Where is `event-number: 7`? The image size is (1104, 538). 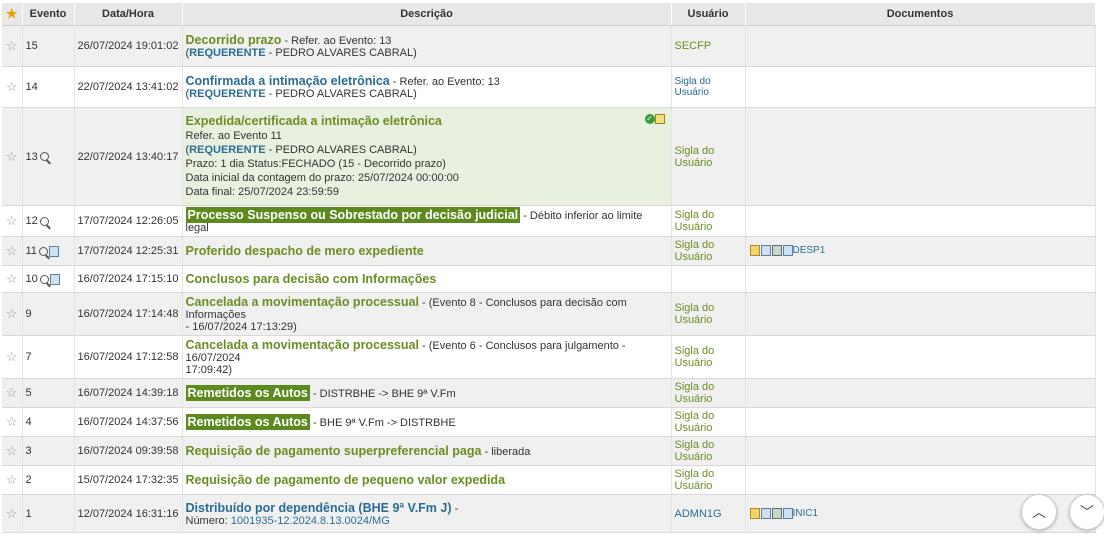
event-number: 7 is located at coordinates (48, 357).